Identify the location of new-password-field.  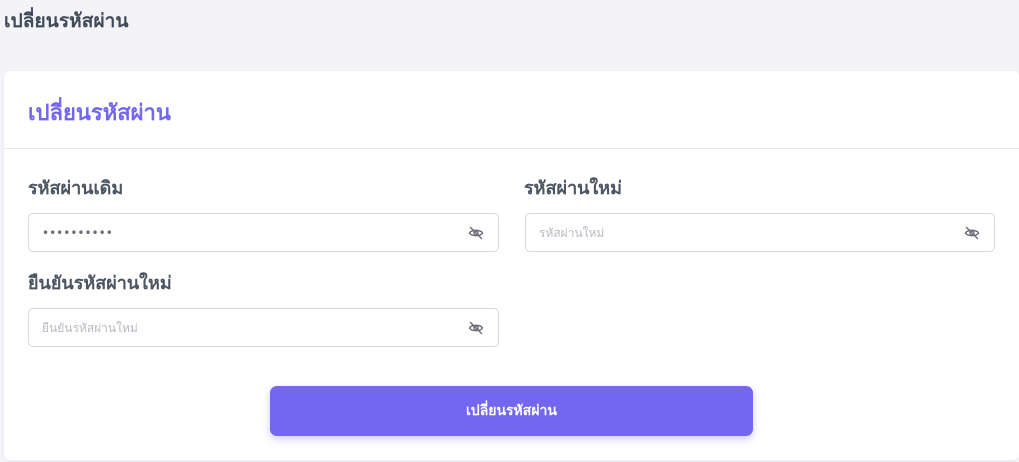
(760, 232).